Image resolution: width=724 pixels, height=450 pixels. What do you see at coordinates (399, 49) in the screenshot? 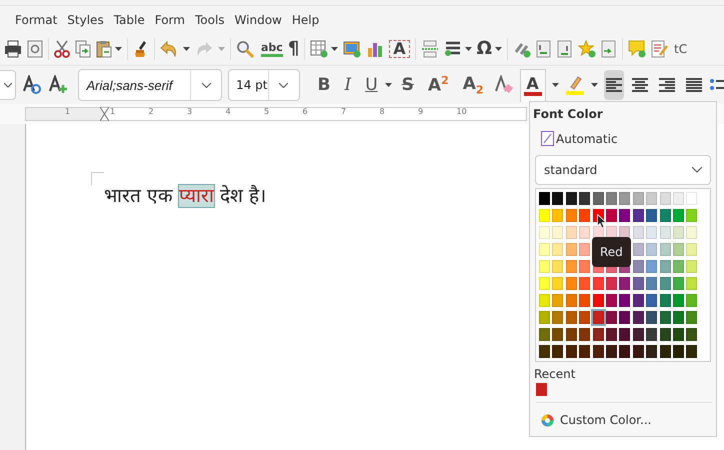
I see `text-box-button: A` at bounding box center [399, 49].